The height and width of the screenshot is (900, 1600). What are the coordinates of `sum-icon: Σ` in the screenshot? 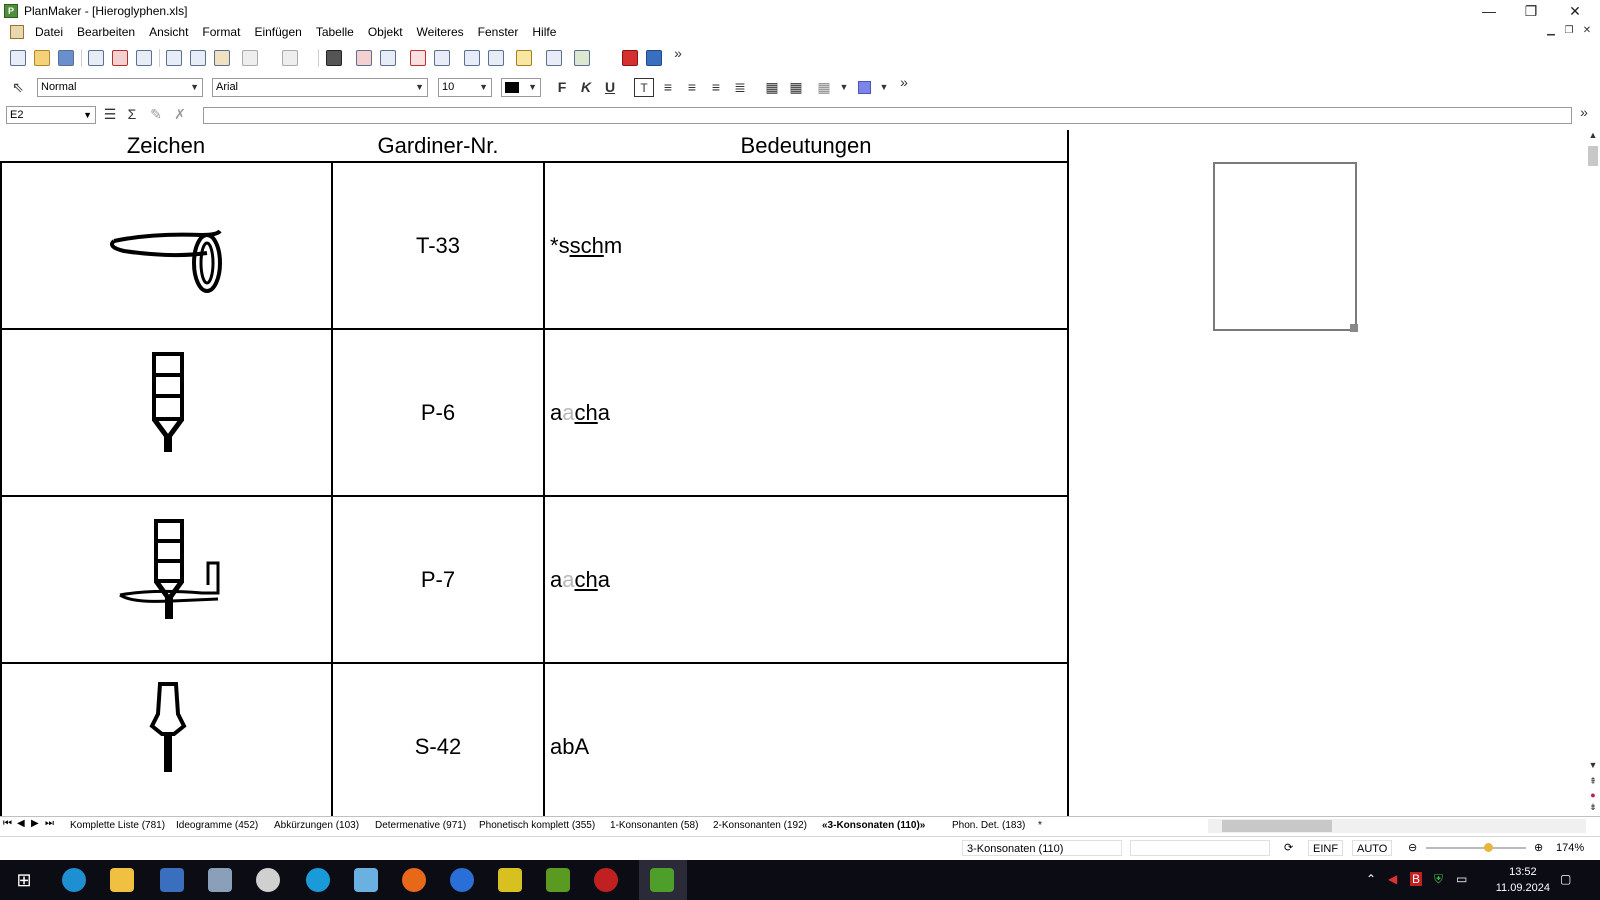 It's located at (132, 114).